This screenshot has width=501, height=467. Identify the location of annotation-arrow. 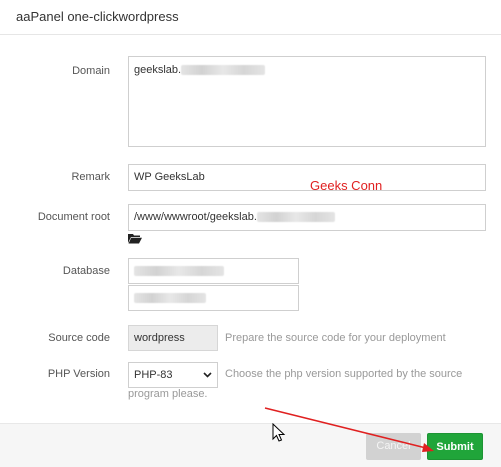
(349, 429).